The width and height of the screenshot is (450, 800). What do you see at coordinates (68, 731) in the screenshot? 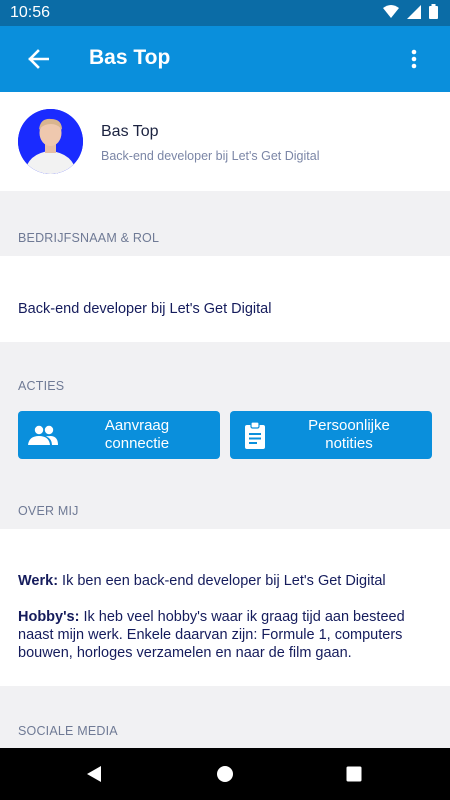
I see `social-section-heading: SOCIALE MEDIA` at bounding box center [68, 731].